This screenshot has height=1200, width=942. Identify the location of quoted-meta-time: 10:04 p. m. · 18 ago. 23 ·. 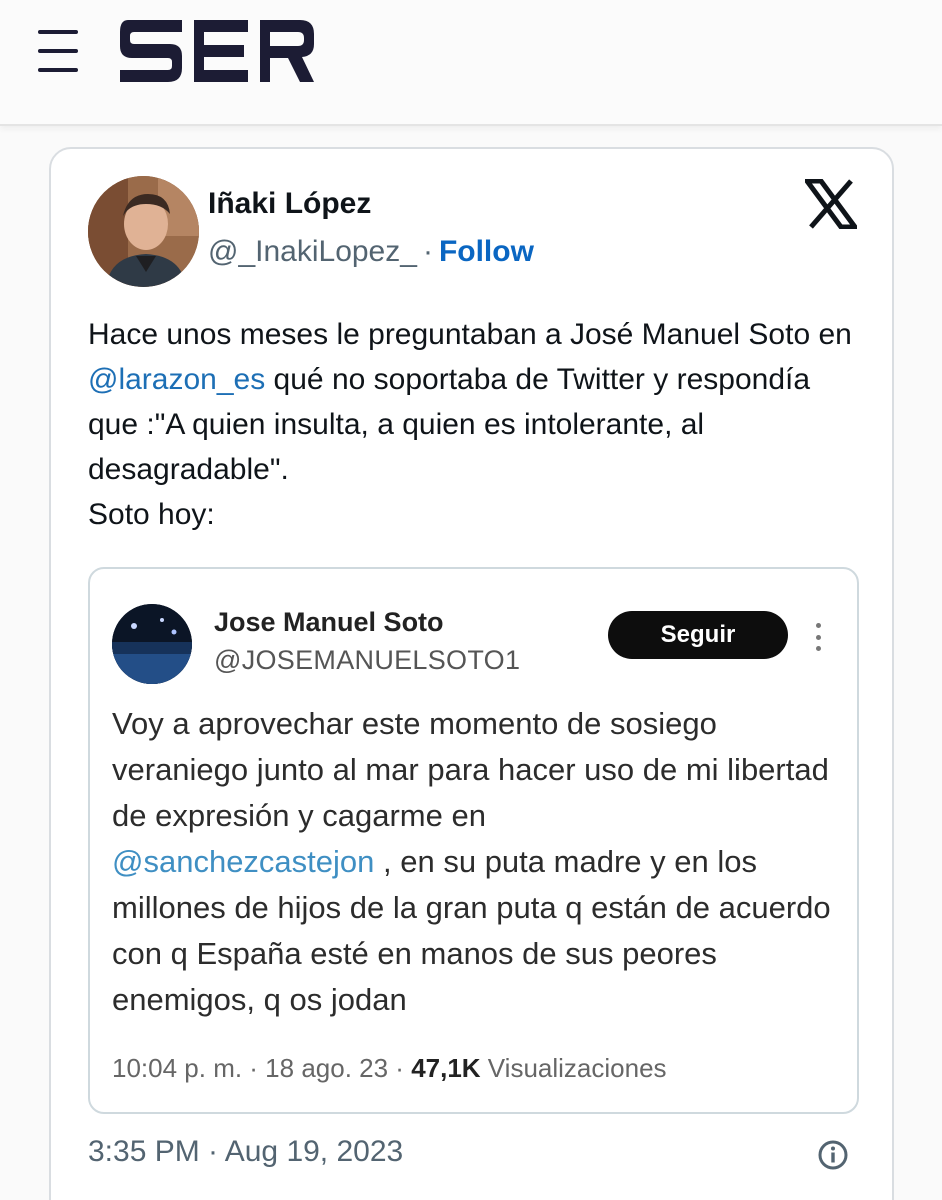
(262, 1068).